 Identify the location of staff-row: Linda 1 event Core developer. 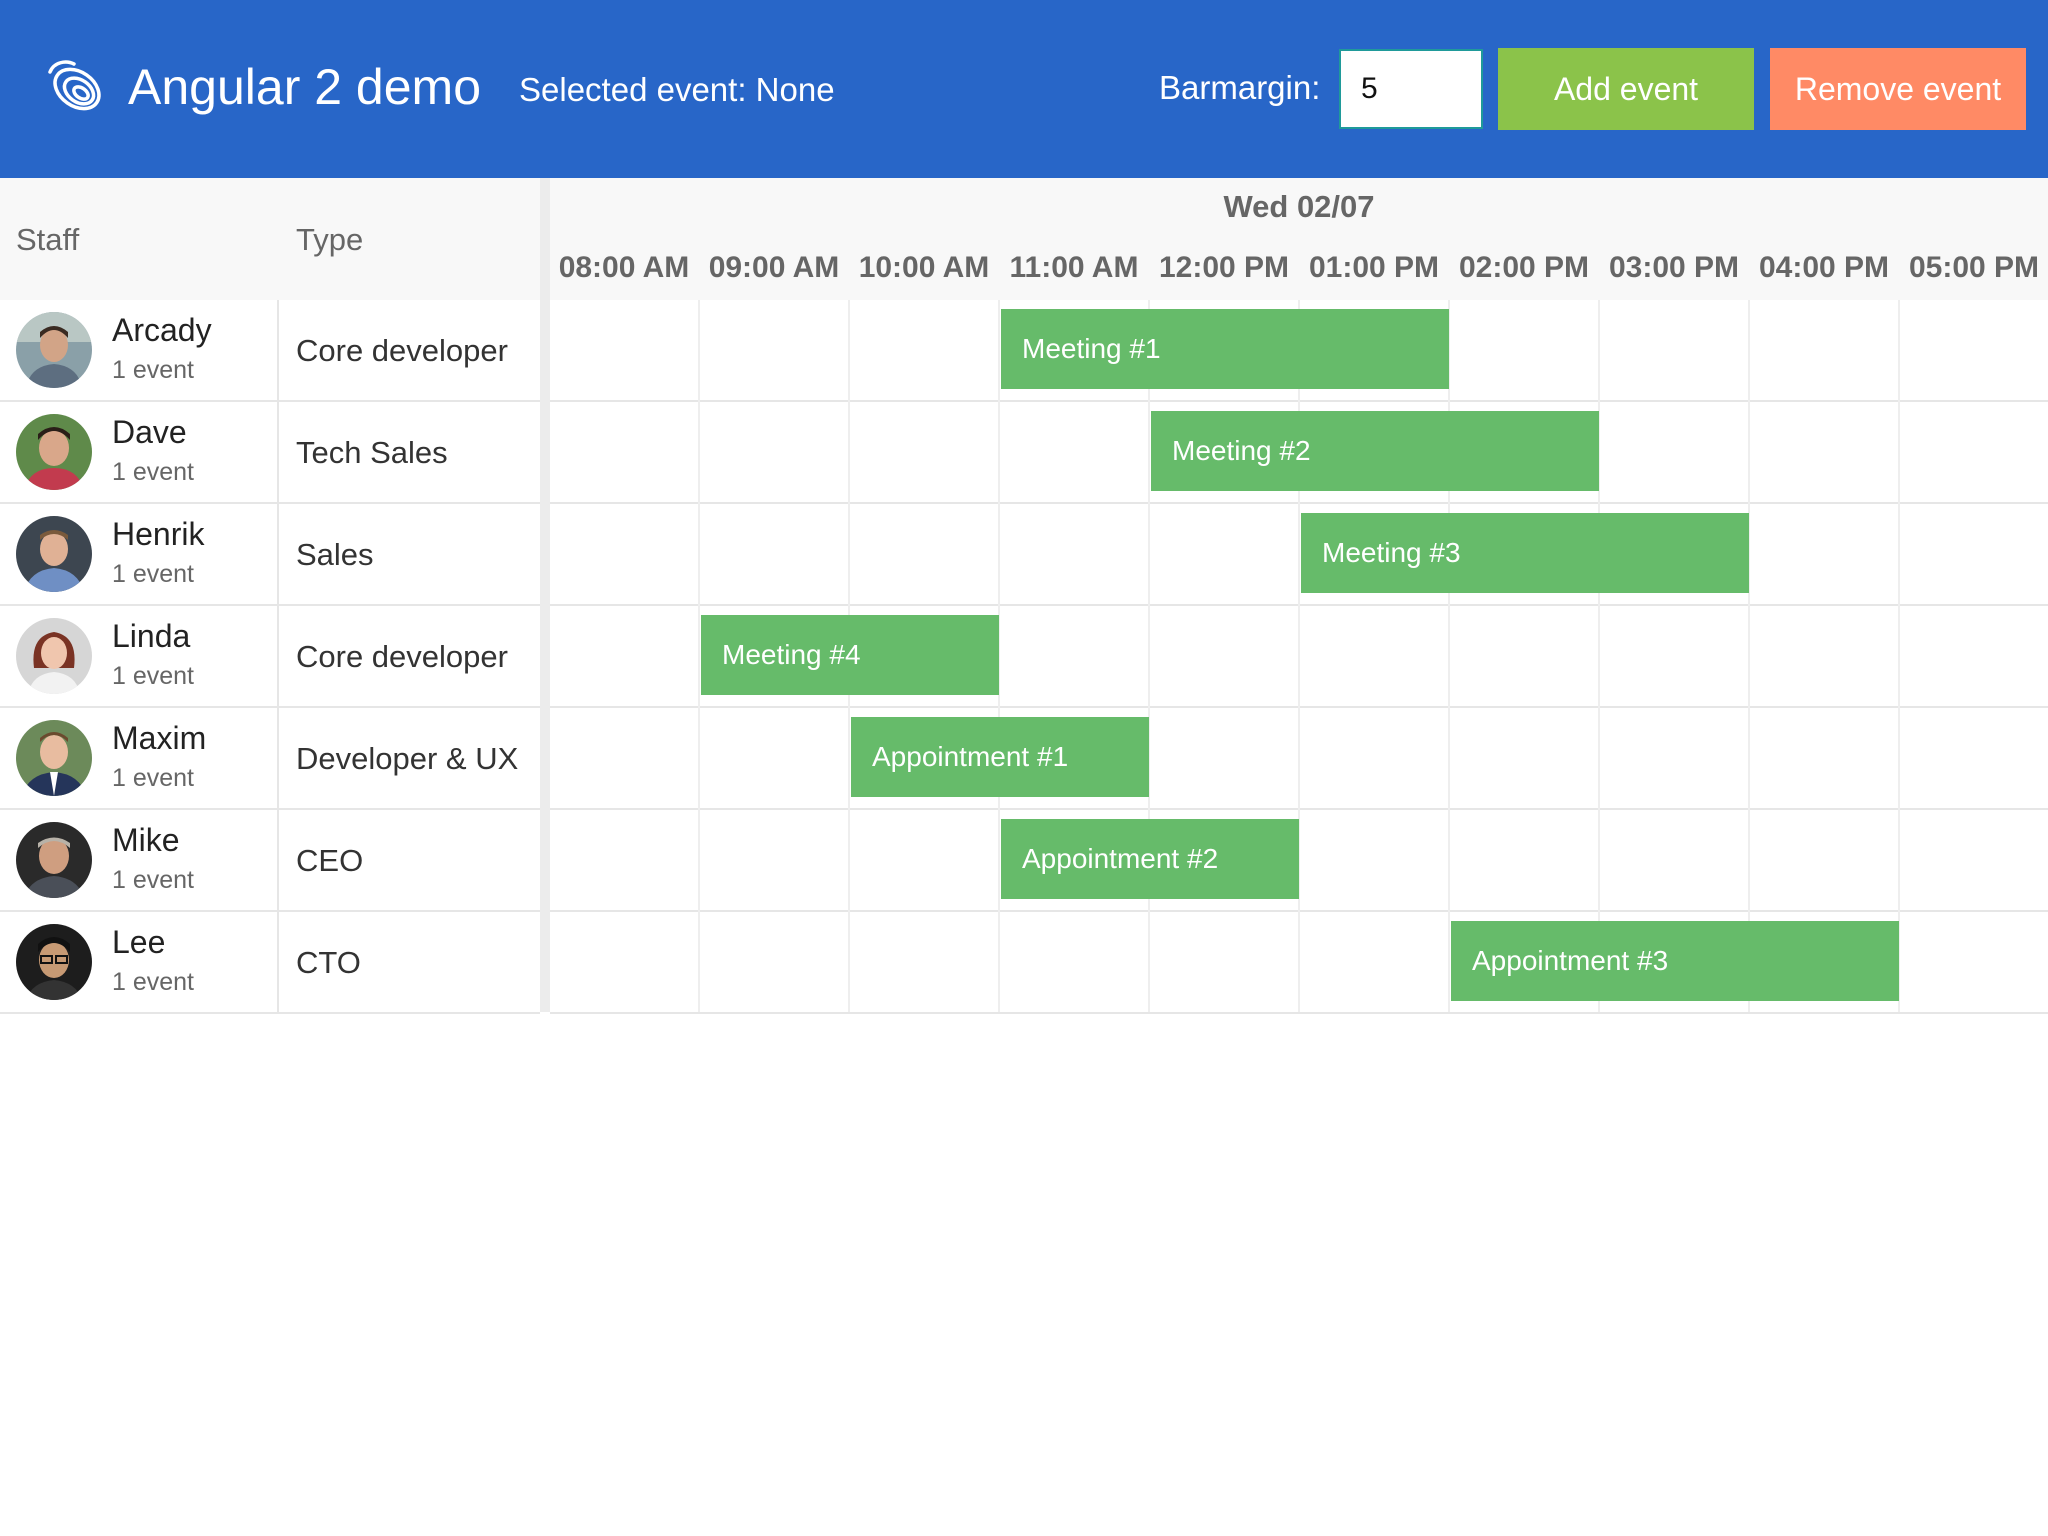
(270, 657).